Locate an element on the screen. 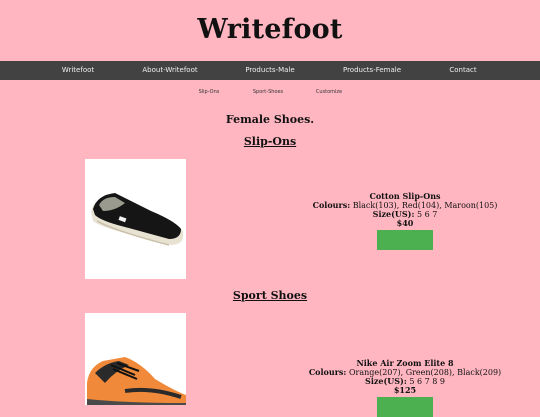 The image size is (540, 417). site-title: Writefoot is located at coordinates (270, 29).